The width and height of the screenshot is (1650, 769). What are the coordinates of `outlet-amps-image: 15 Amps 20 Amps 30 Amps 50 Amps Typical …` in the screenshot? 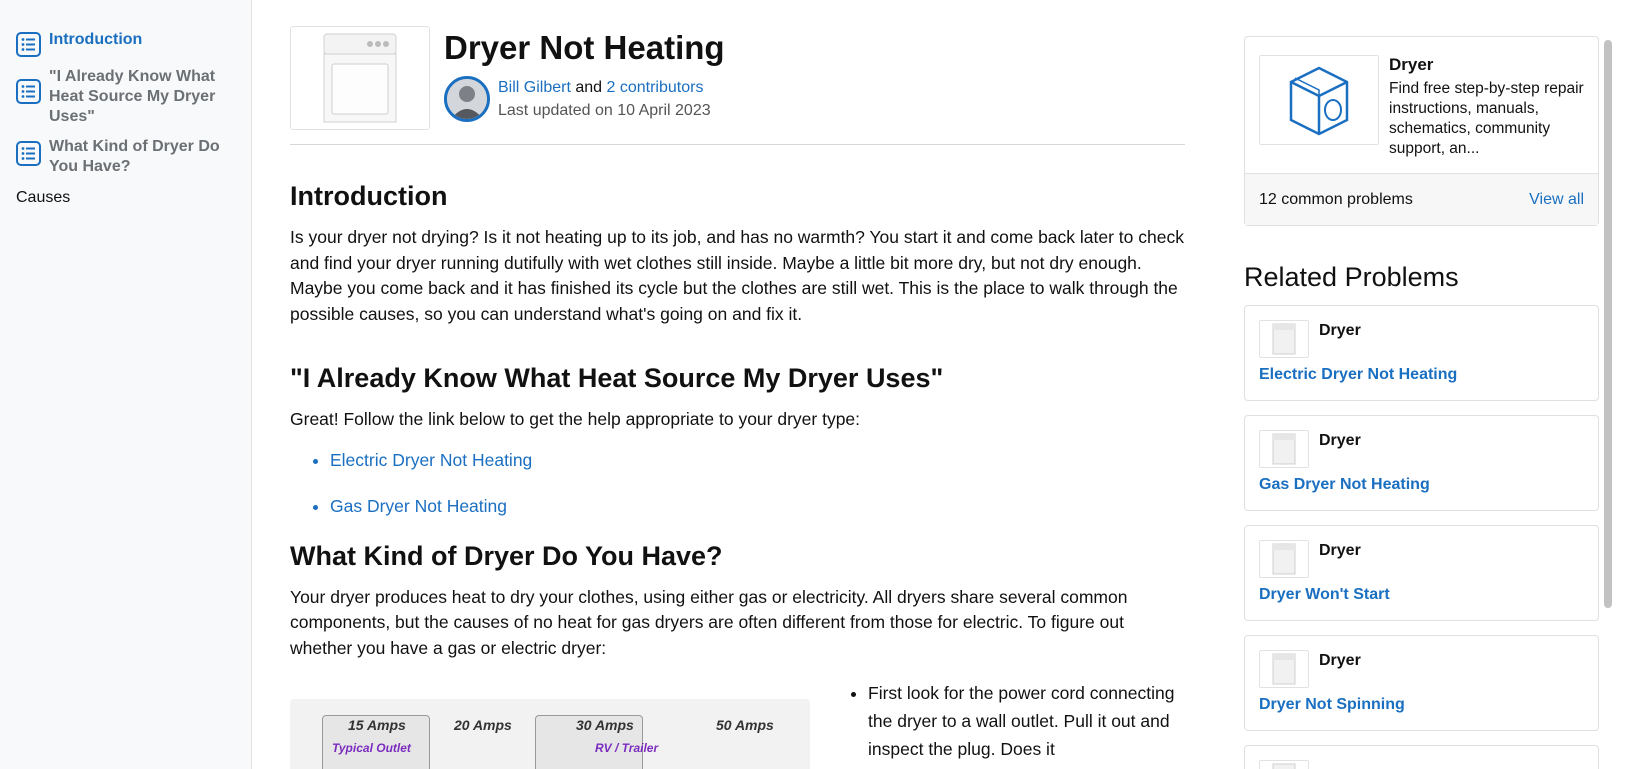 It's located at (550, 734).